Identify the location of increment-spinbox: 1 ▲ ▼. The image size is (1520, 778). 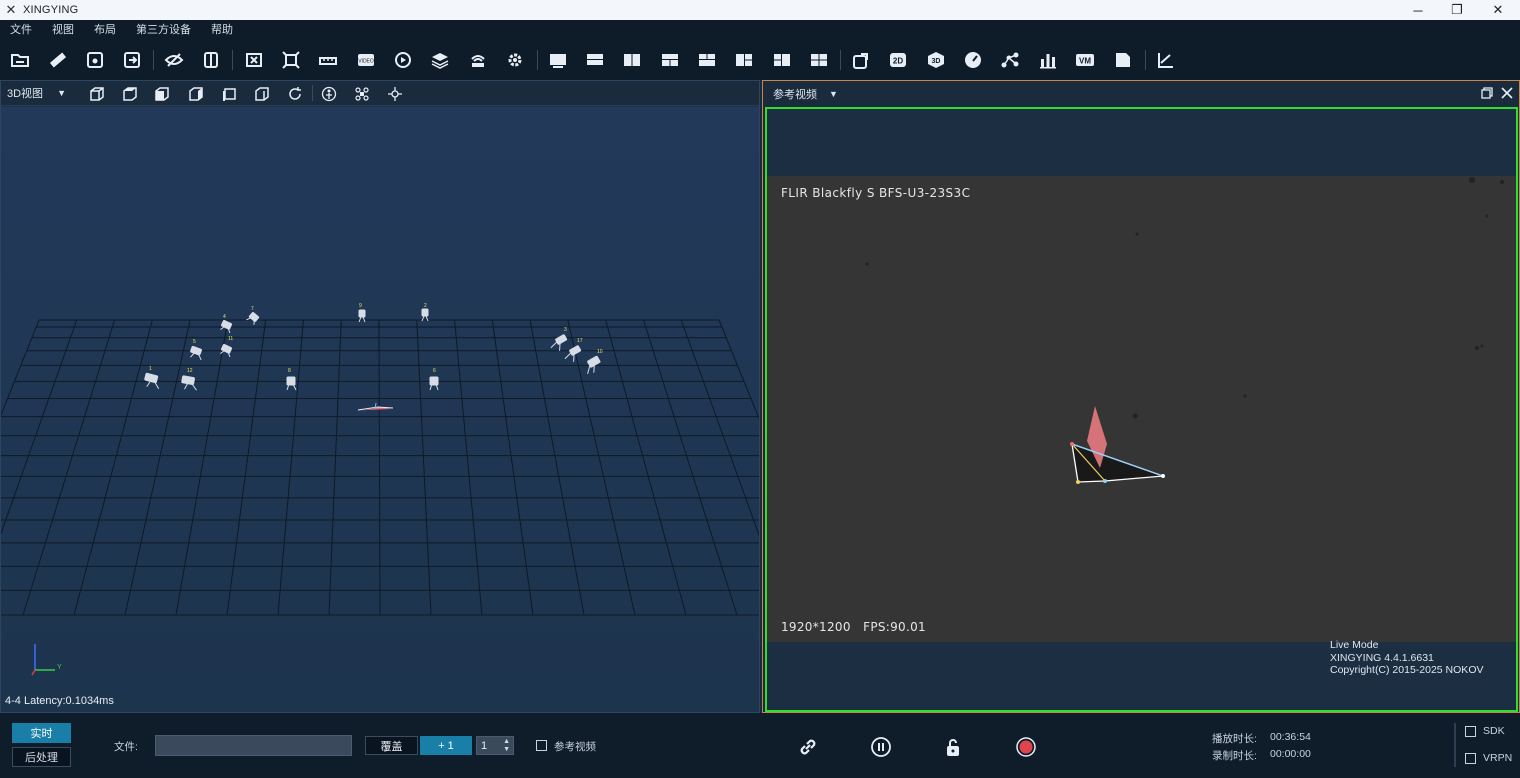
(495, 745).